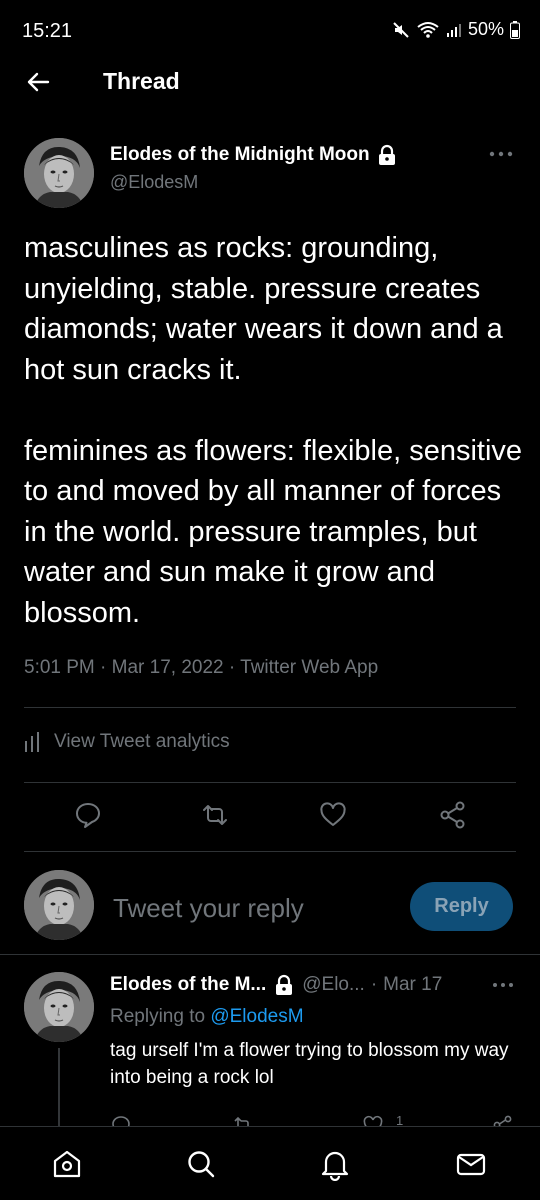 Image resolution: width=540 pixels, height=1200 pixels. What do you see at coordinates (270, 1163) in the screenshot?
I see `bottom-navigation` at bounding box center [270, 1163].